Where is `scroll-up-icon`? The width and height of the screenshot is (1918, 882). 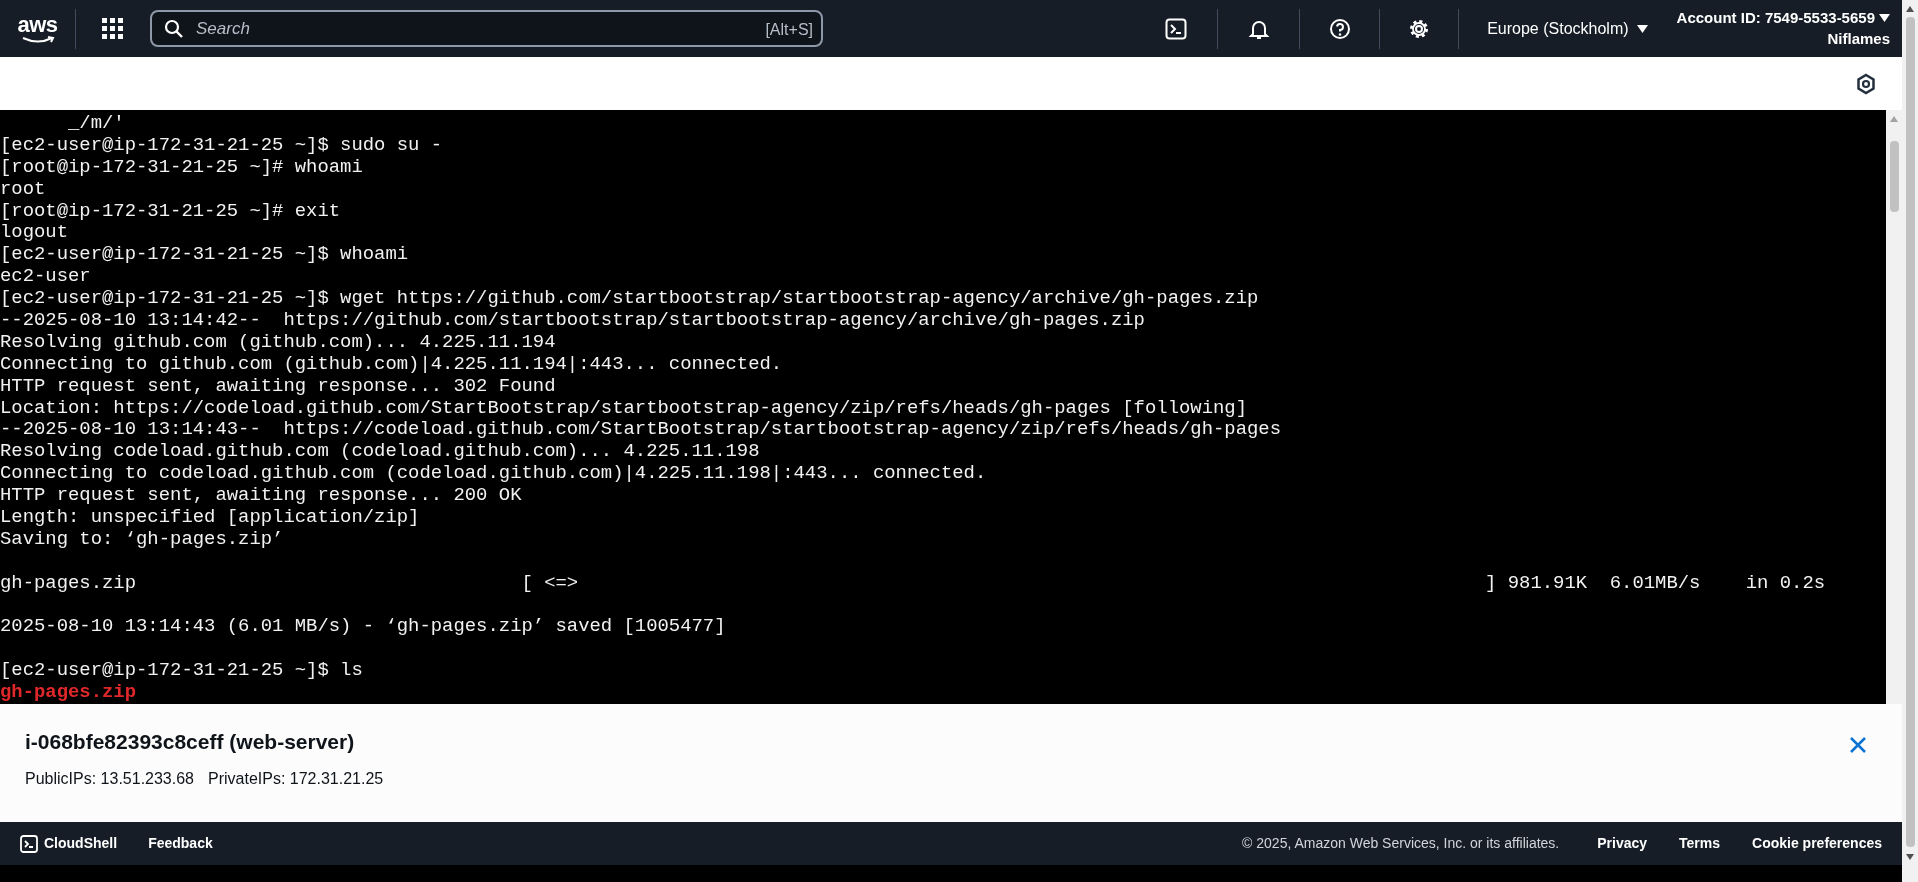 scroll-up-icon is located at coordinates (1910, 9).